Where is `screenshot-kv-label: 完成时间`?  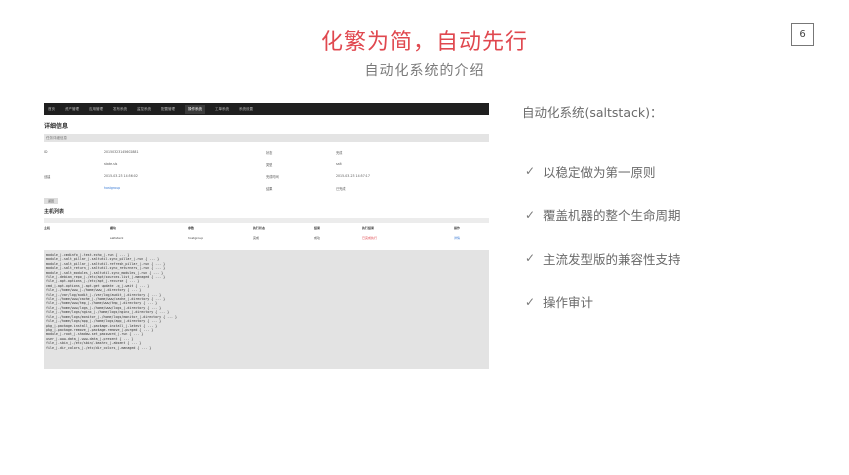
screenshot-kv-label: 完成时间 is located at coordinates (272, 177).